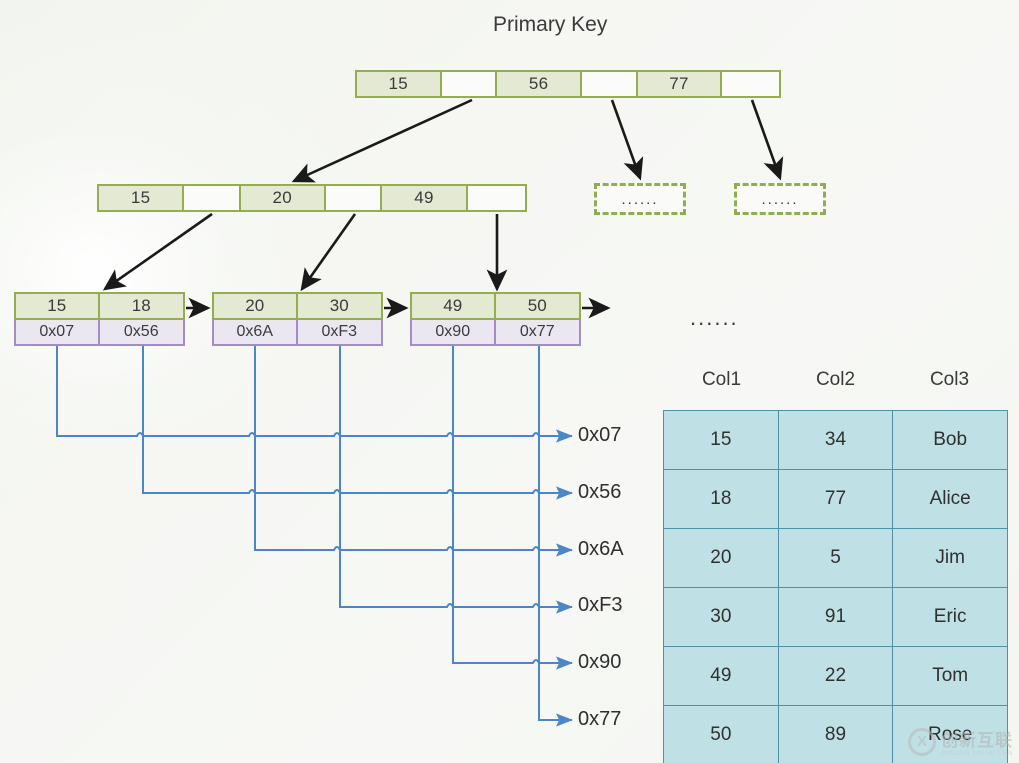 The image size is (1019, 763). I want to click on root-key-0: 15, so click(399, 84).